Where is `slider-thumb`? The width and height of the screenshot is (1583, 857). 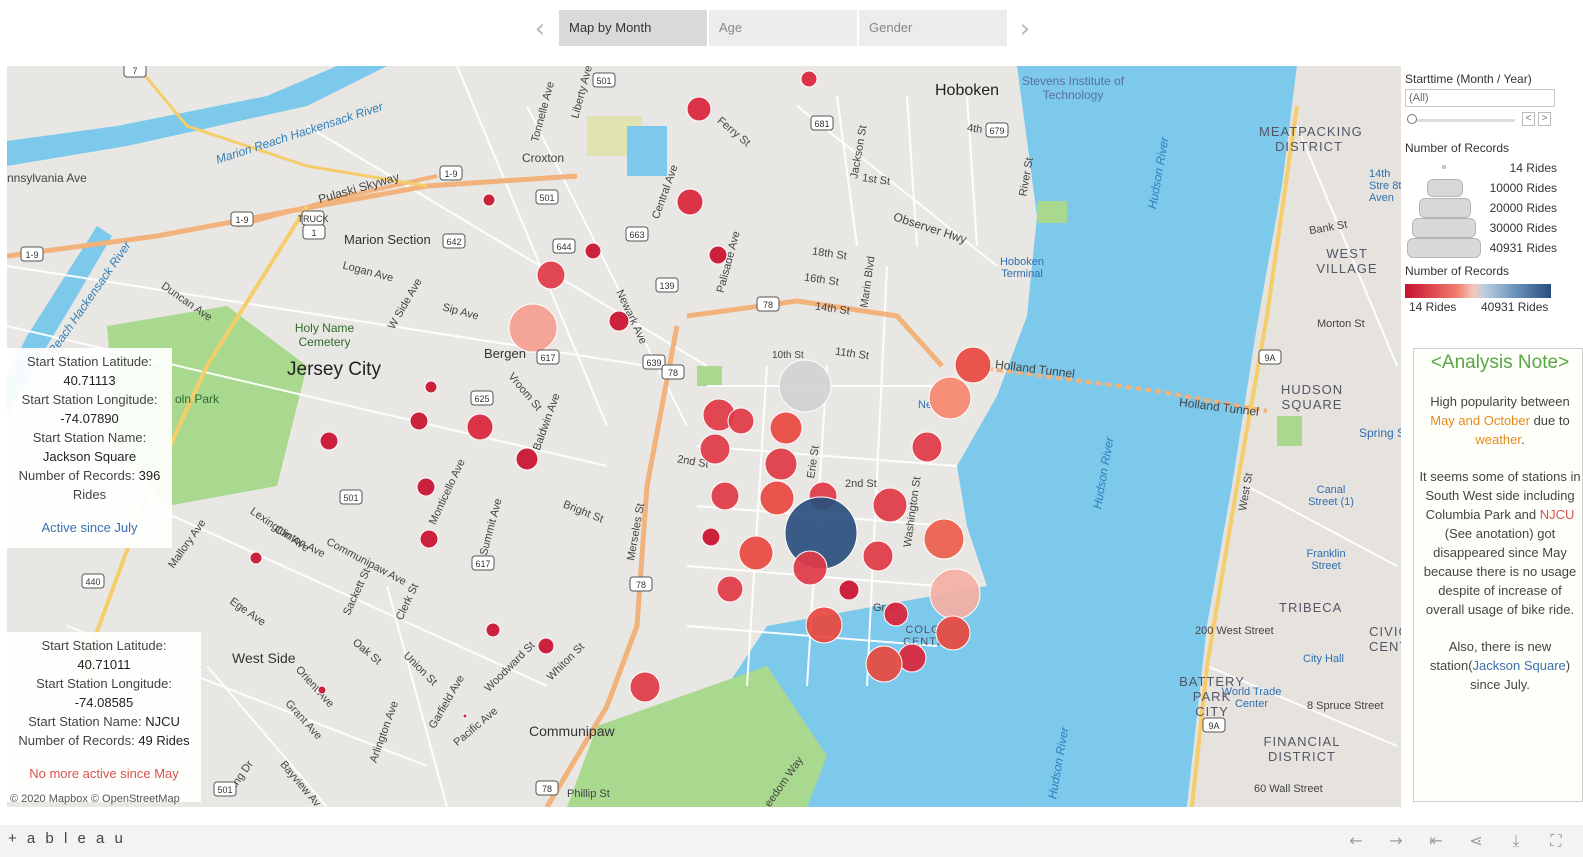 slider-thumb is located at coordinates (1412, 119).